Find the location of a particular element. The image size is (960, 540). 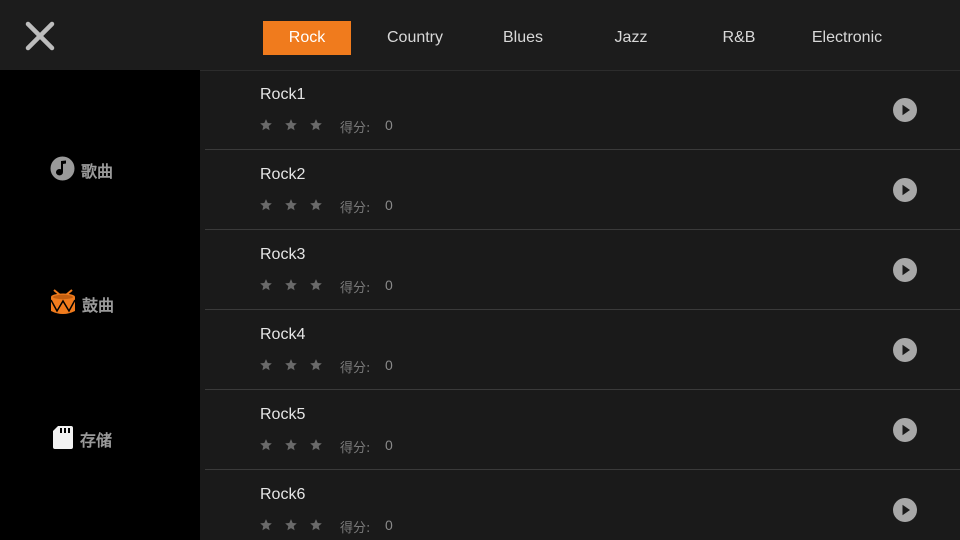

tab-country: Country is located at coordinates (415, 38).